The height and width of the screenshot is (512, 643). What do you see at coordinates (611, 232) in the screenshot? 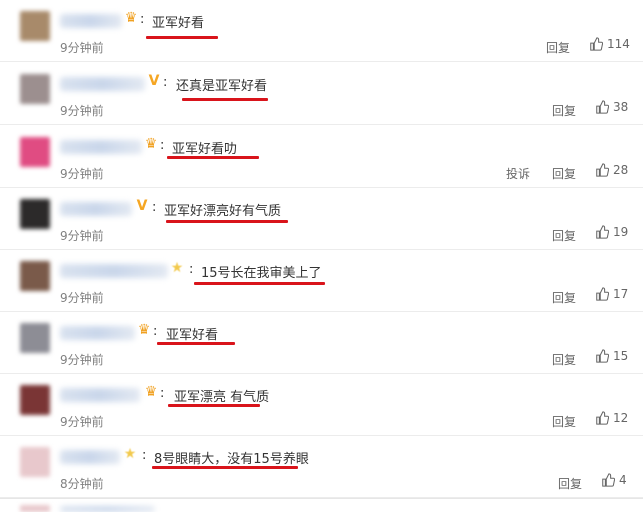
I see `like-button: 19` at bounding box center [611, 232].